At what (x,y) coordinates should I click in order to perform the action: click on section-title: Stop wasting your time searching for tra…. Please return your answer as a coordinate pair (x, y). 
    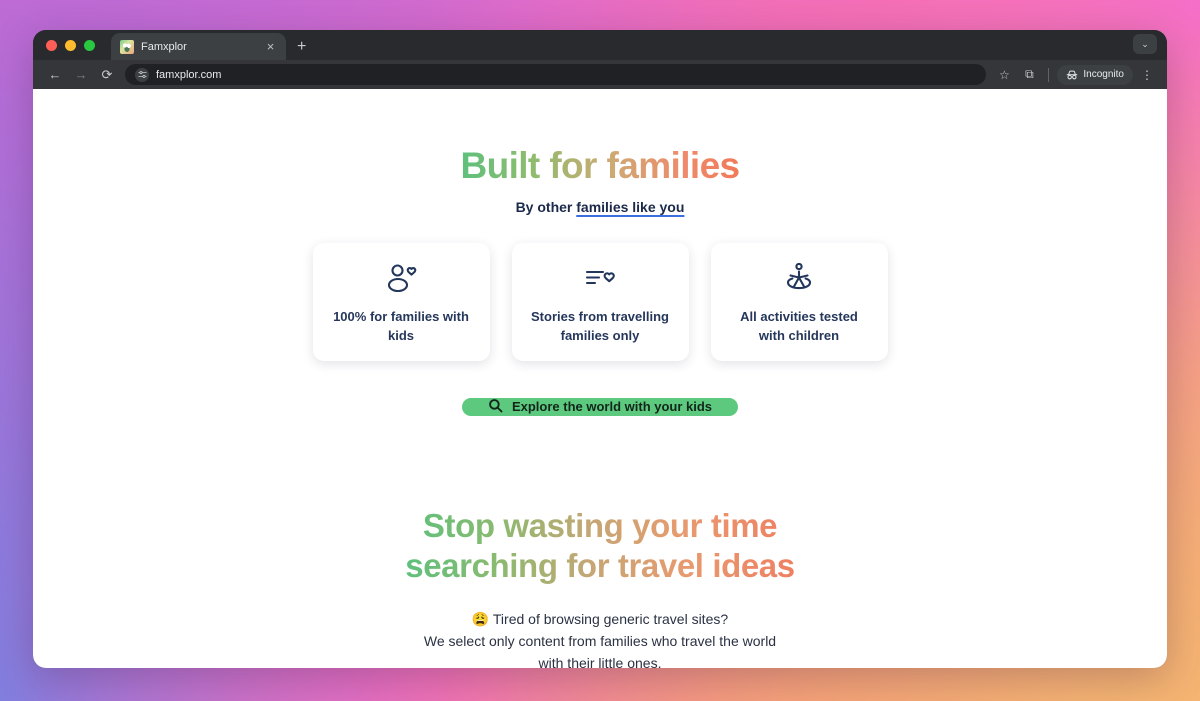
    Looking at the image, I should click on (599, 546).